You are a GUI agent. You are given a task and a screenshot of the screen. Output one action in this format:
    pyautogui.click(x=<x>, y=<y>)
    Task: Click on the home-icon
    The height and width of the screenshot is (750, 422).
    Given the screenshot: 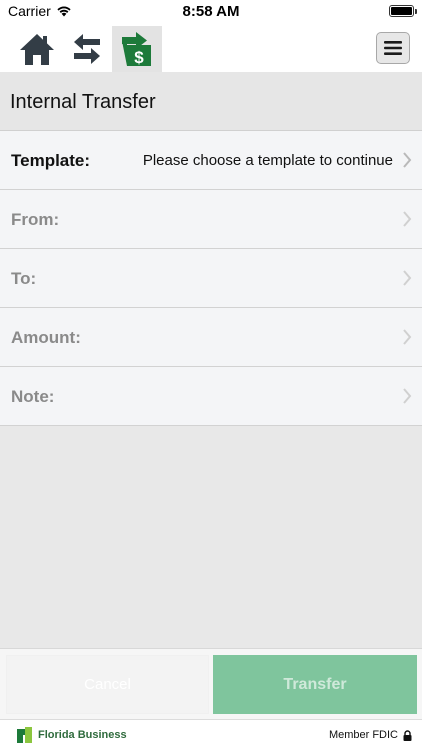 What is the action you would take?
    pyautogui.click(x=37, y=49)
    